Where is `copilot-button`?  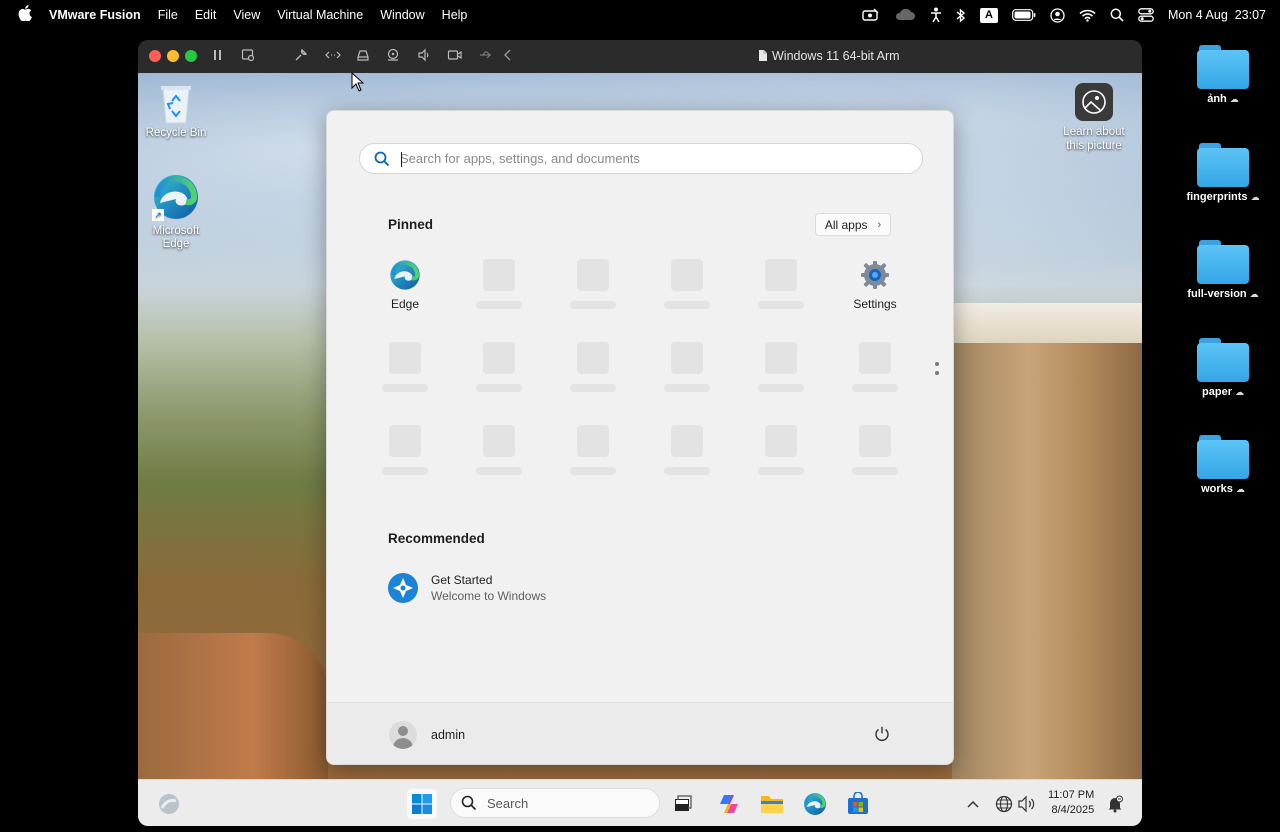 copilot-button is located at coordinates (729, 804).